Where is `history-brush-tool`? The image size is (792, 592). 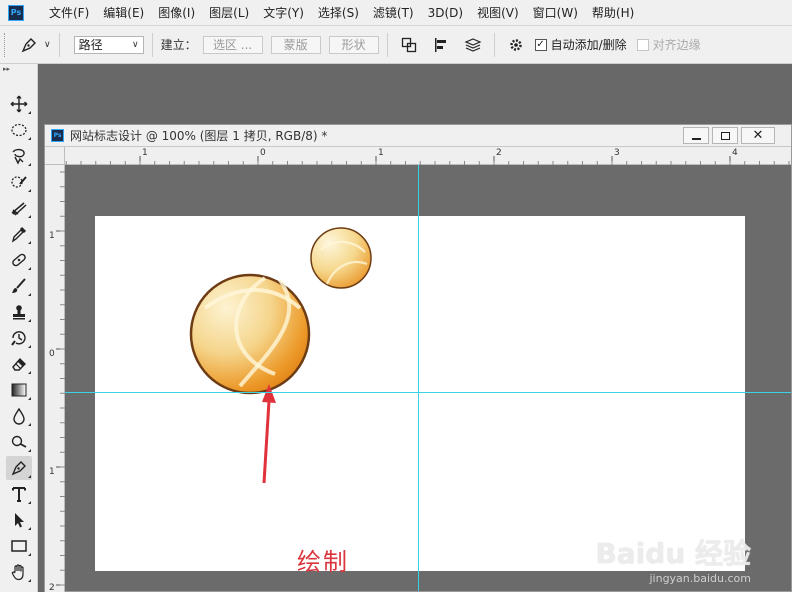
history-brush-tool is located at coordinates (19, 338).